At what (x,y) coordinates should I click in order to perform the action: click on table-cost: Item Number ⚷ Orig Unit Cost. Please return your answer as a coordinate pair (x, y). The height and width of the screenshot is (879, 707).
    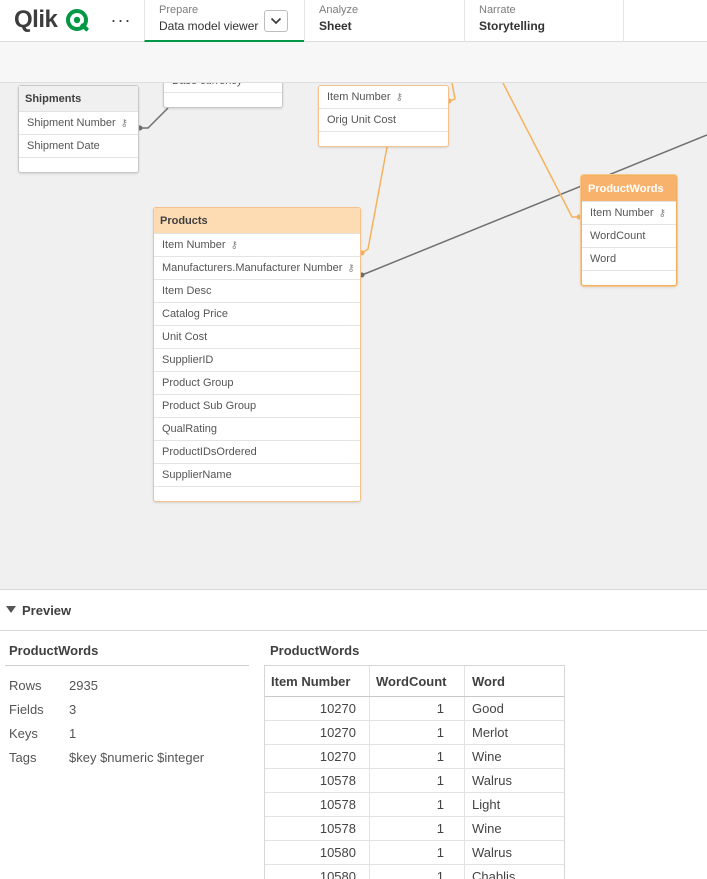
    Looking at the image, I should click on (383, 116).